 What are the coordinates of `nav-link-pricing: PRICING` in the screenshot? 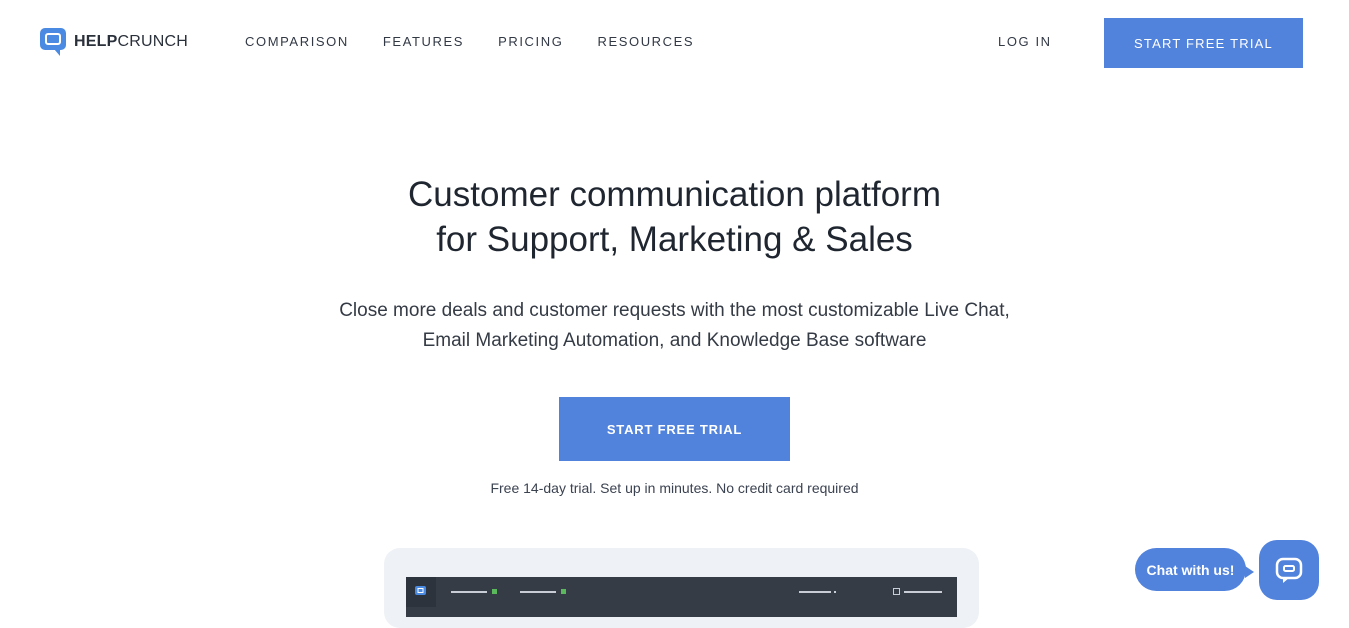 It's located at (530, 41).